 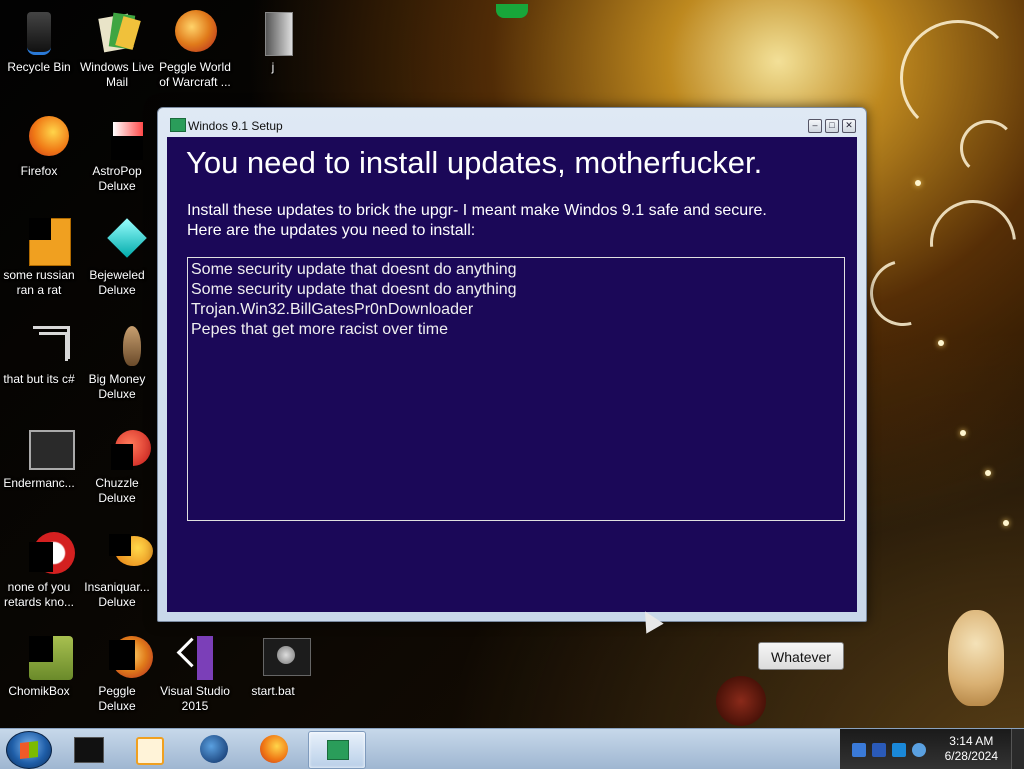 What do you see at coordinates (178, 125) in the screenshot?
I see `setup-app-icon` at bounding box center [178, 125].